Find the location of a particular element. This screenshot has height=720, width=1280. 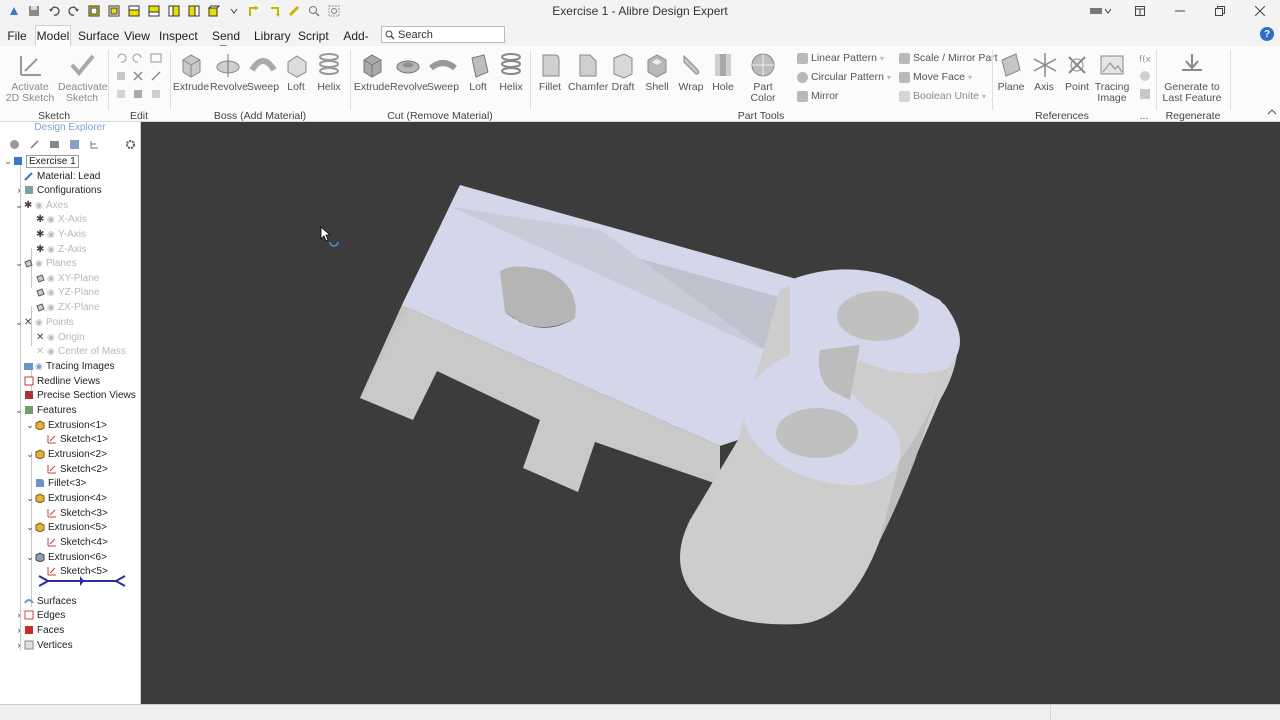

point-button: Point is located at coordinates (1077, 71).